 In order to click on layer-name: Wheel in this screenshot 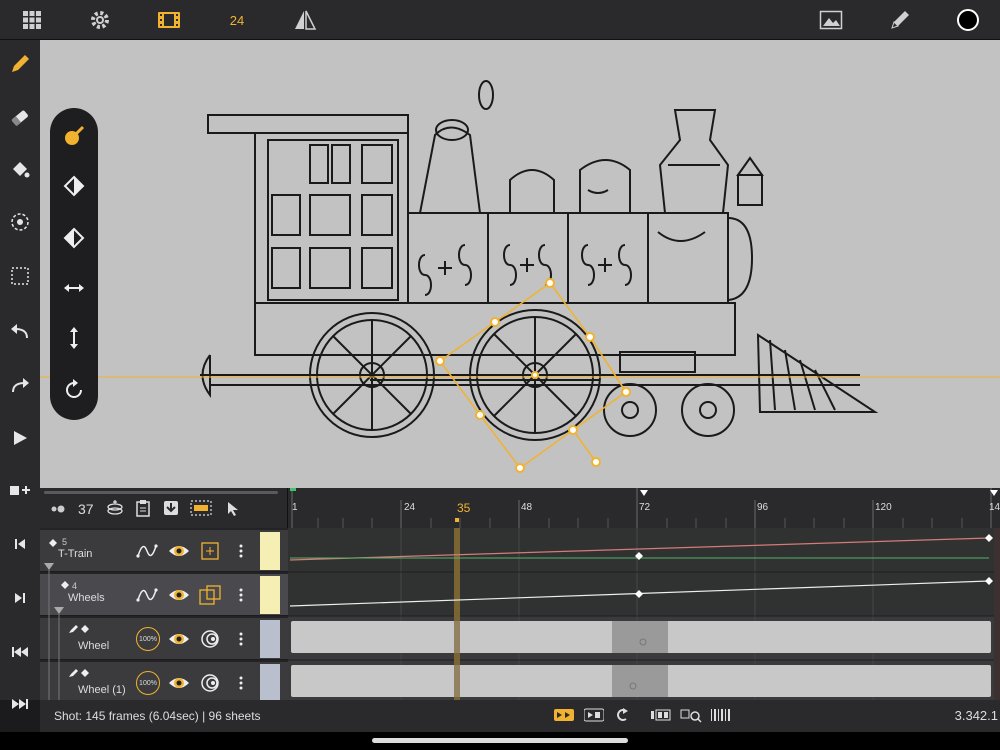, I will do `click(93, 646)`.